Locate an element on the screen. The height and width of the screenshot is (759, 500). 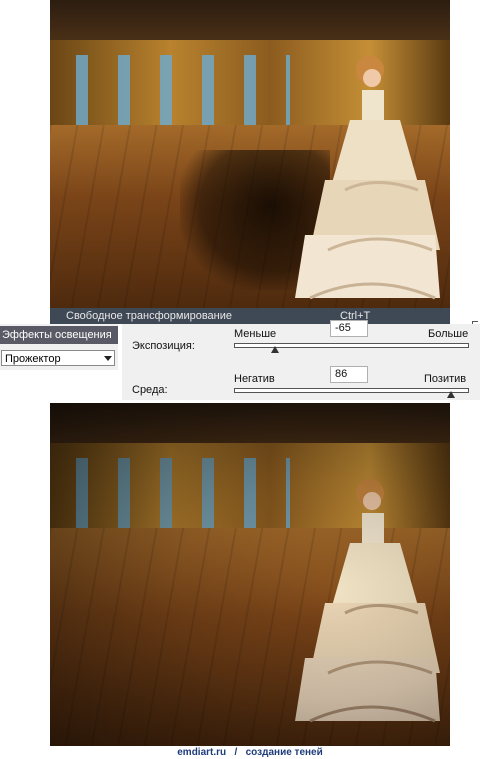
exposure-slider-thumb is located at coordinates (274, 349).